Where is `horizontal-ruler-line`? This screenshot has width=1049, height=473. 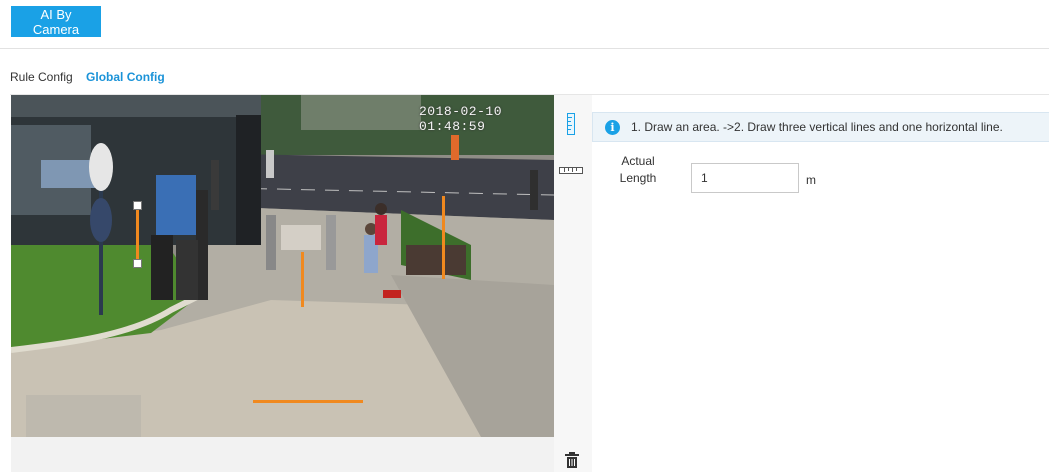 horizontal-ruler-line is located at coordinates (308, 401).